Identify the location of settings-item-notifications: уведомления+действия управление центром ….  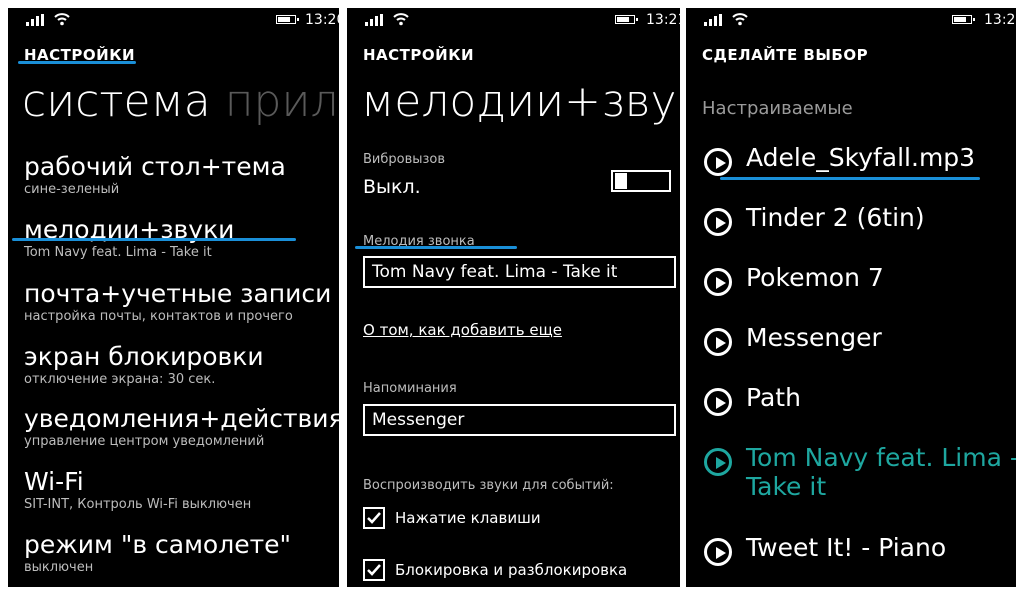
(181, 427).